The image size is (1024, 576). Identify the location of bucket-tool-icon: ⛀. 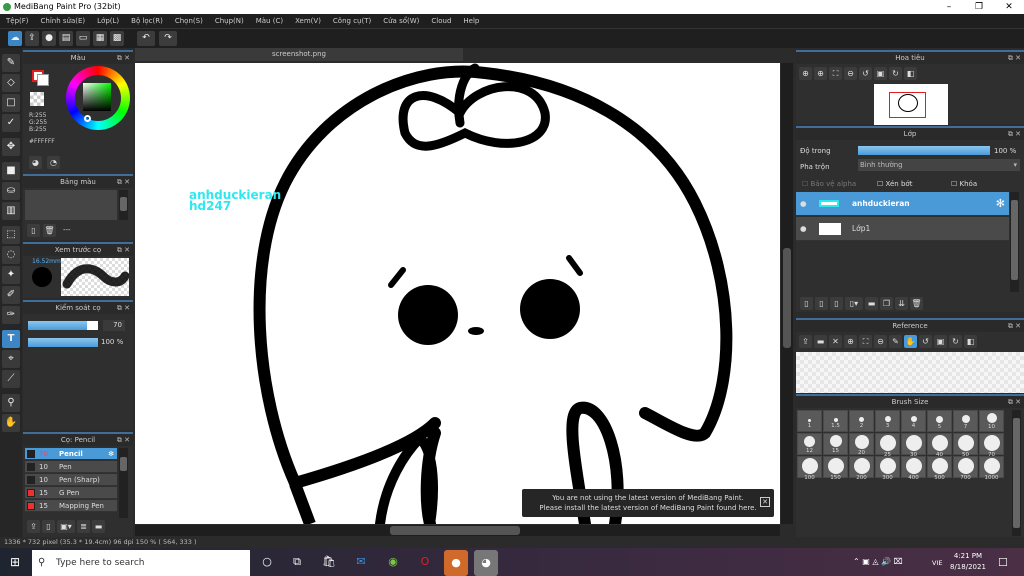
(11, 191).